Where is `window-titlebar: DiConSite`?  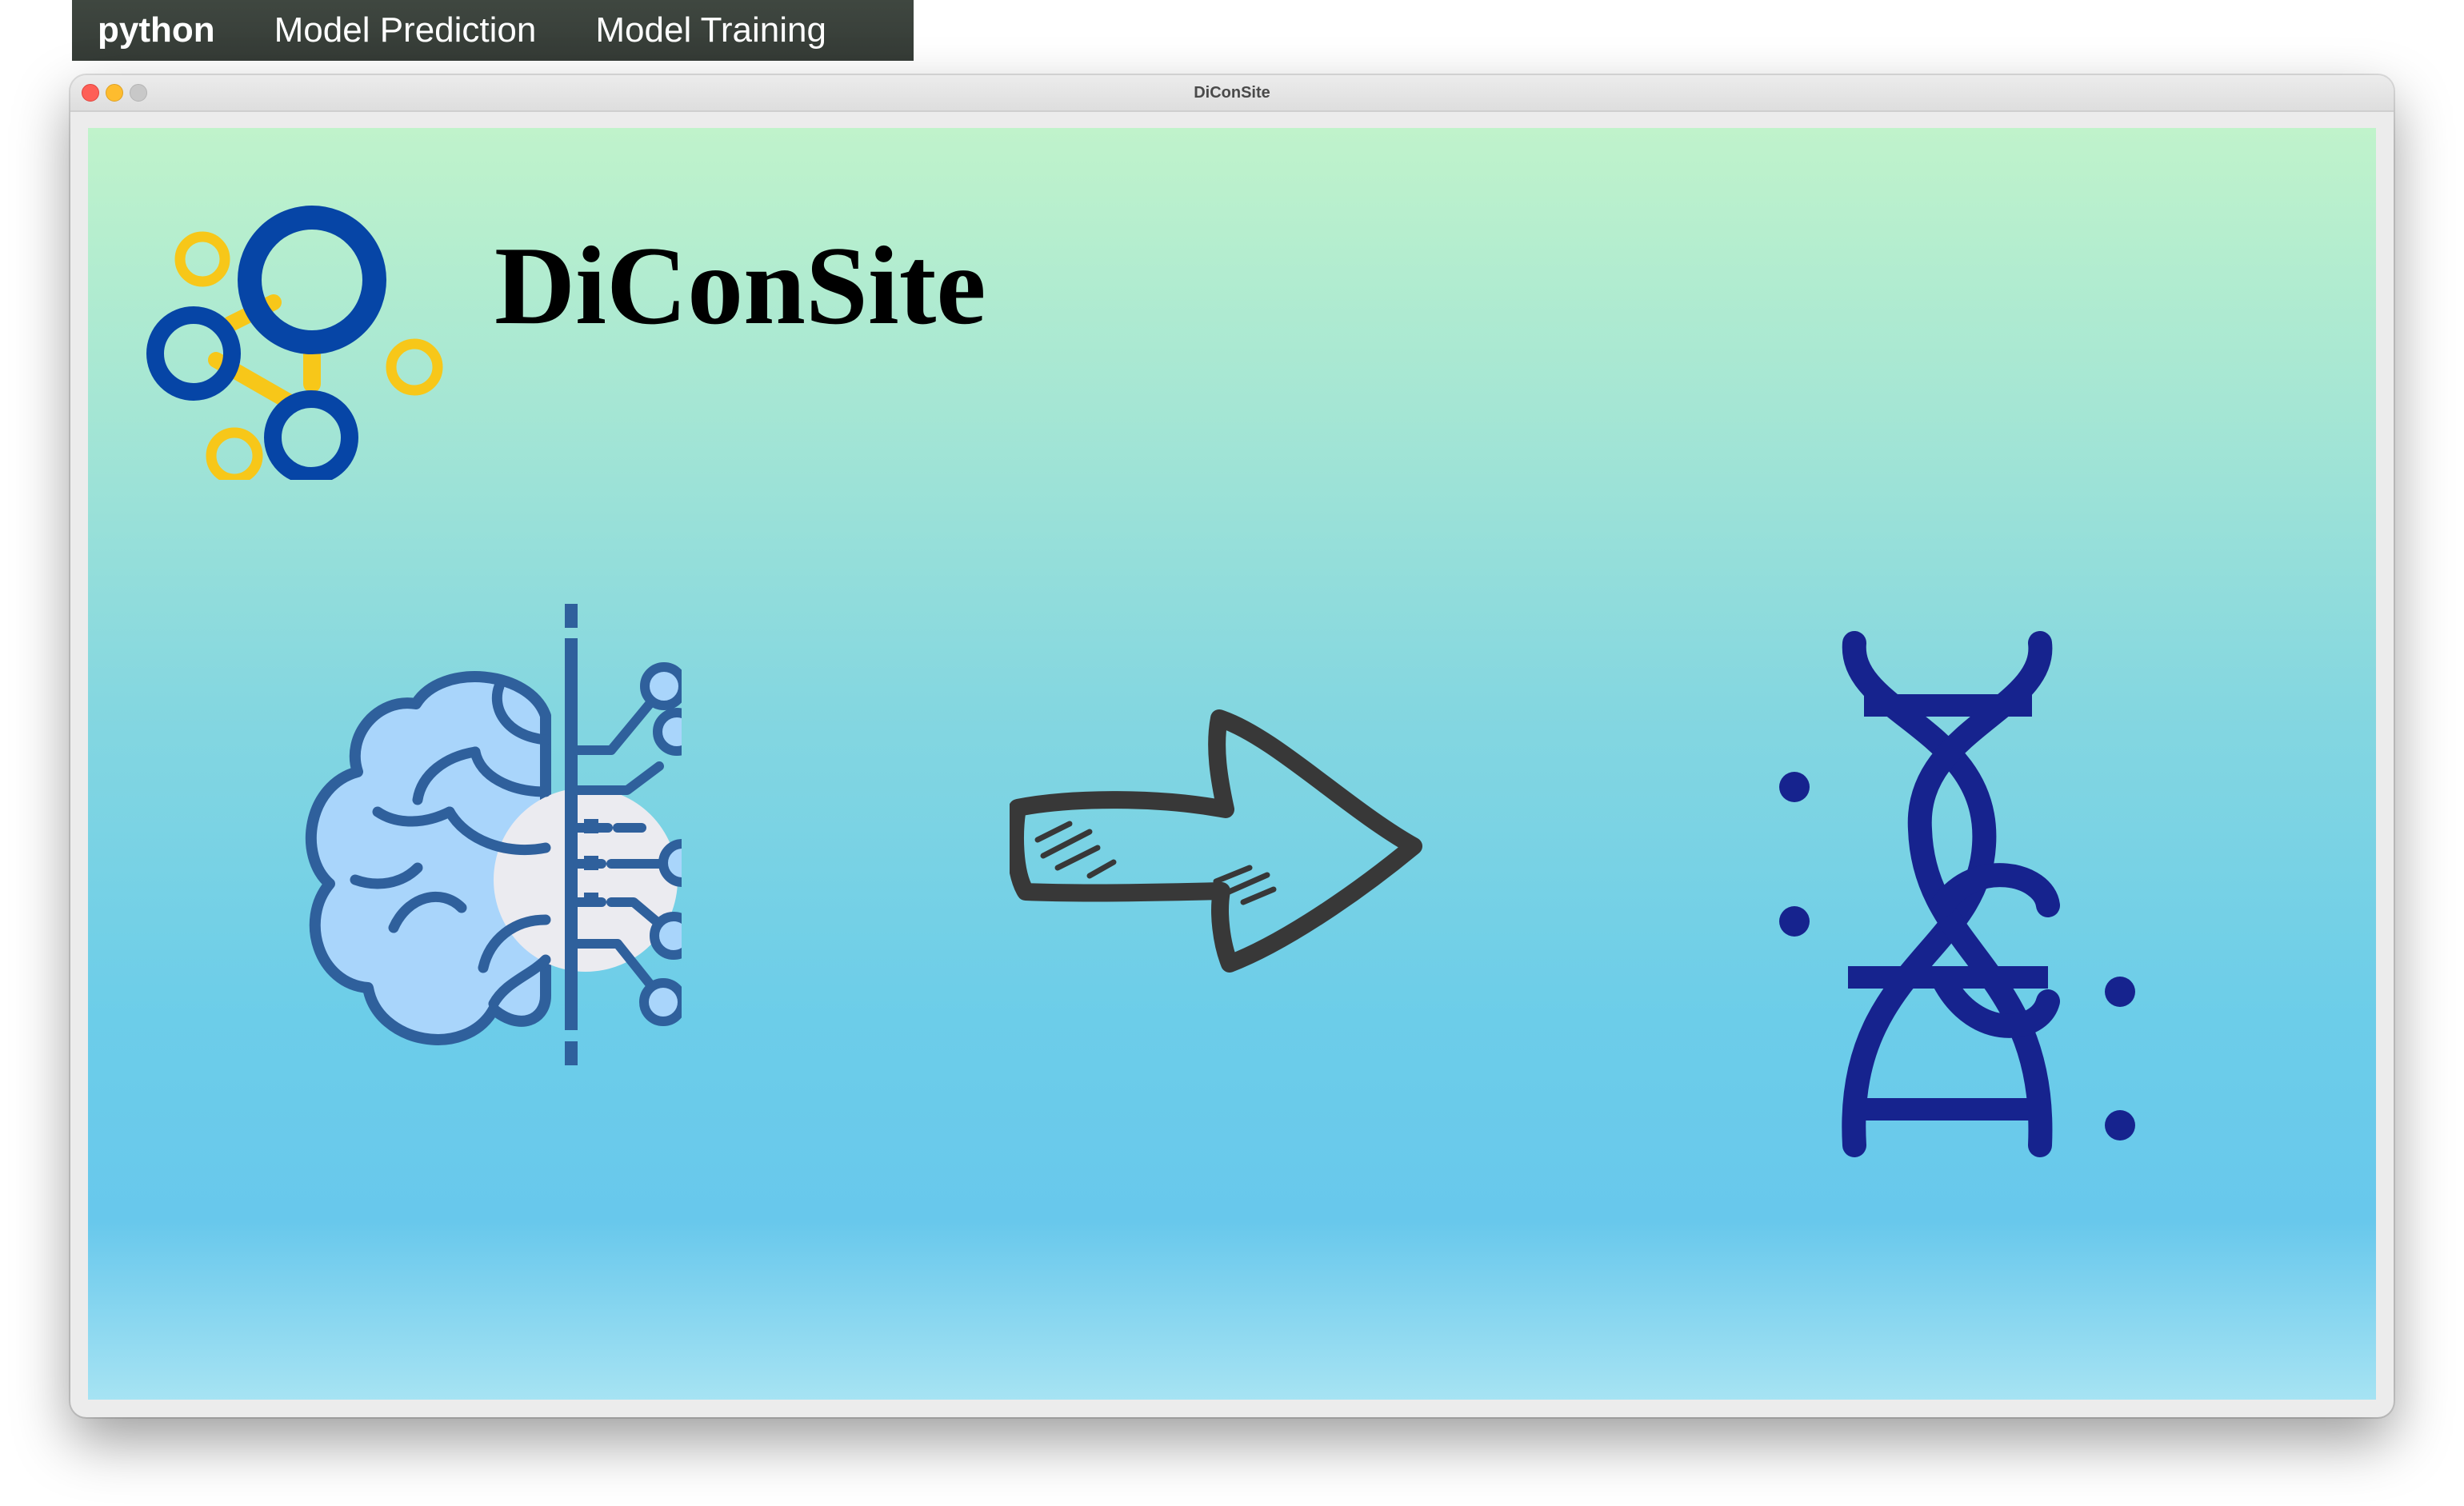
window-titlebar: DiConSite is located at coordinates (1232, 93).